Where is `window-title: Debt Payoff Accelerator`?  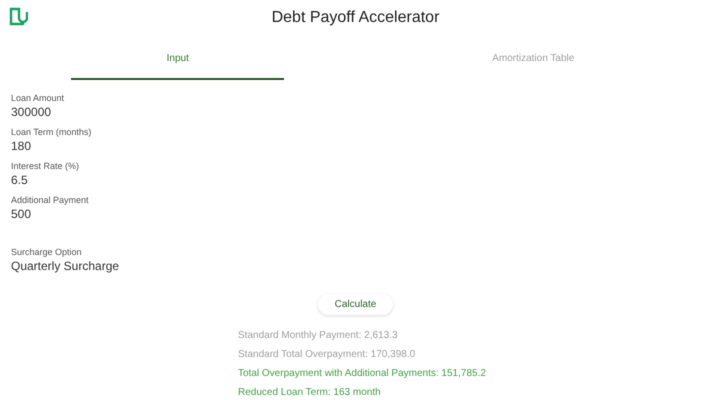 window-title: Debt Payoff Accelerator is located at coordinates (356, 18).